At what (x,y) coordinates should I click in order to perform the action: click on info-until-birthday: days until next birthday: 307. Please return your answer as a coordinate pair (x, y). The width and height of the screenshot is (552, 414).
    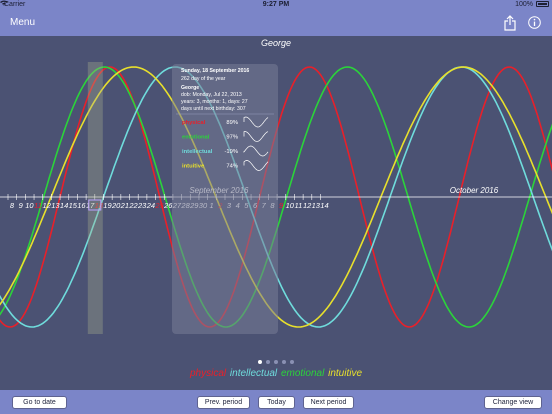
    Looking at the image, I should click on (213, 109).